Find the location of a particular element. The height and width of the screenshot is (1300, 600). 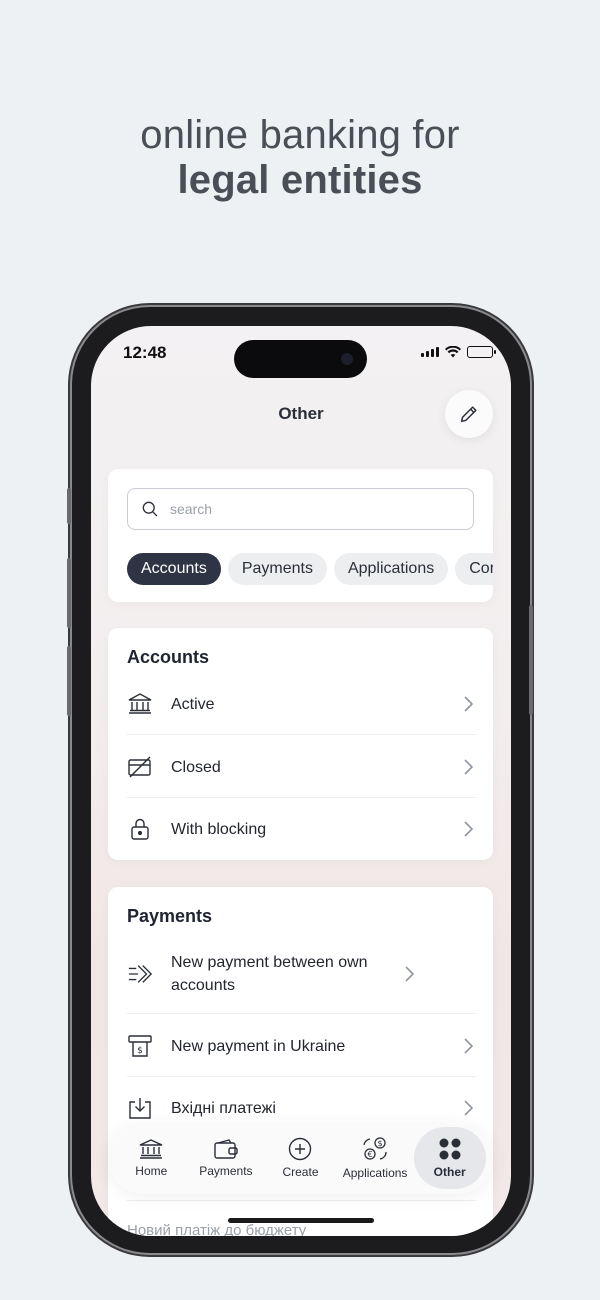

chip-payments: Payments is located at coordinates (277, 569).